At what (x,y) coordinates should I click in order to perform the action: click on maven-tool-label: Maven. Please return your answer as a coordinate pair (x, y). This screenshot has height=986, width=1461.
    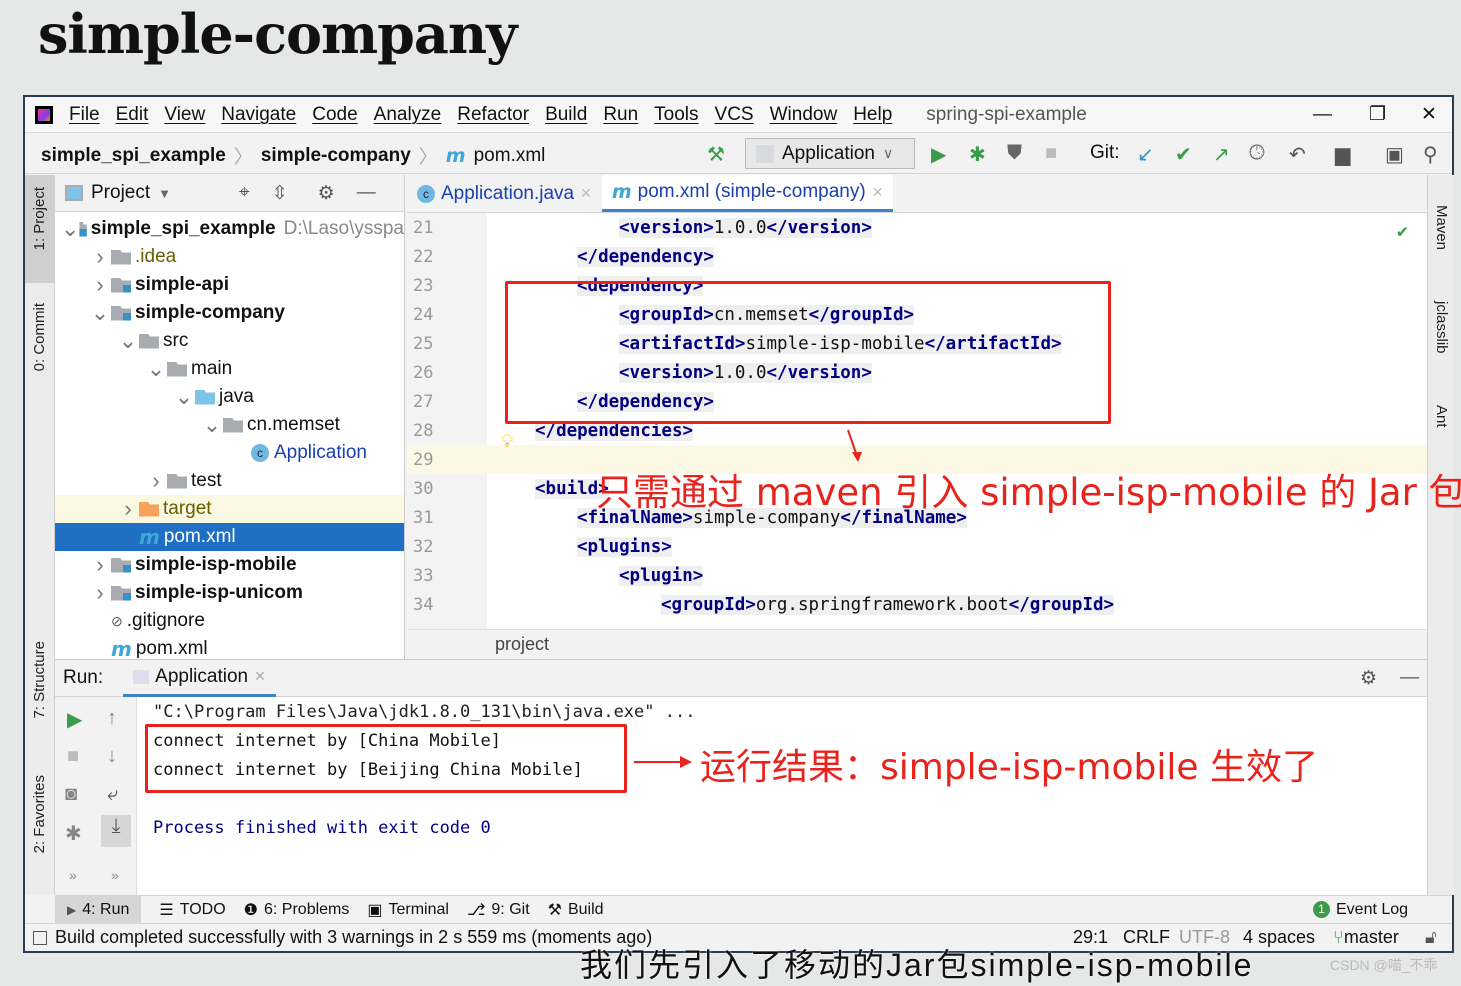
    Looking at the image, I should click on (1441, 227).